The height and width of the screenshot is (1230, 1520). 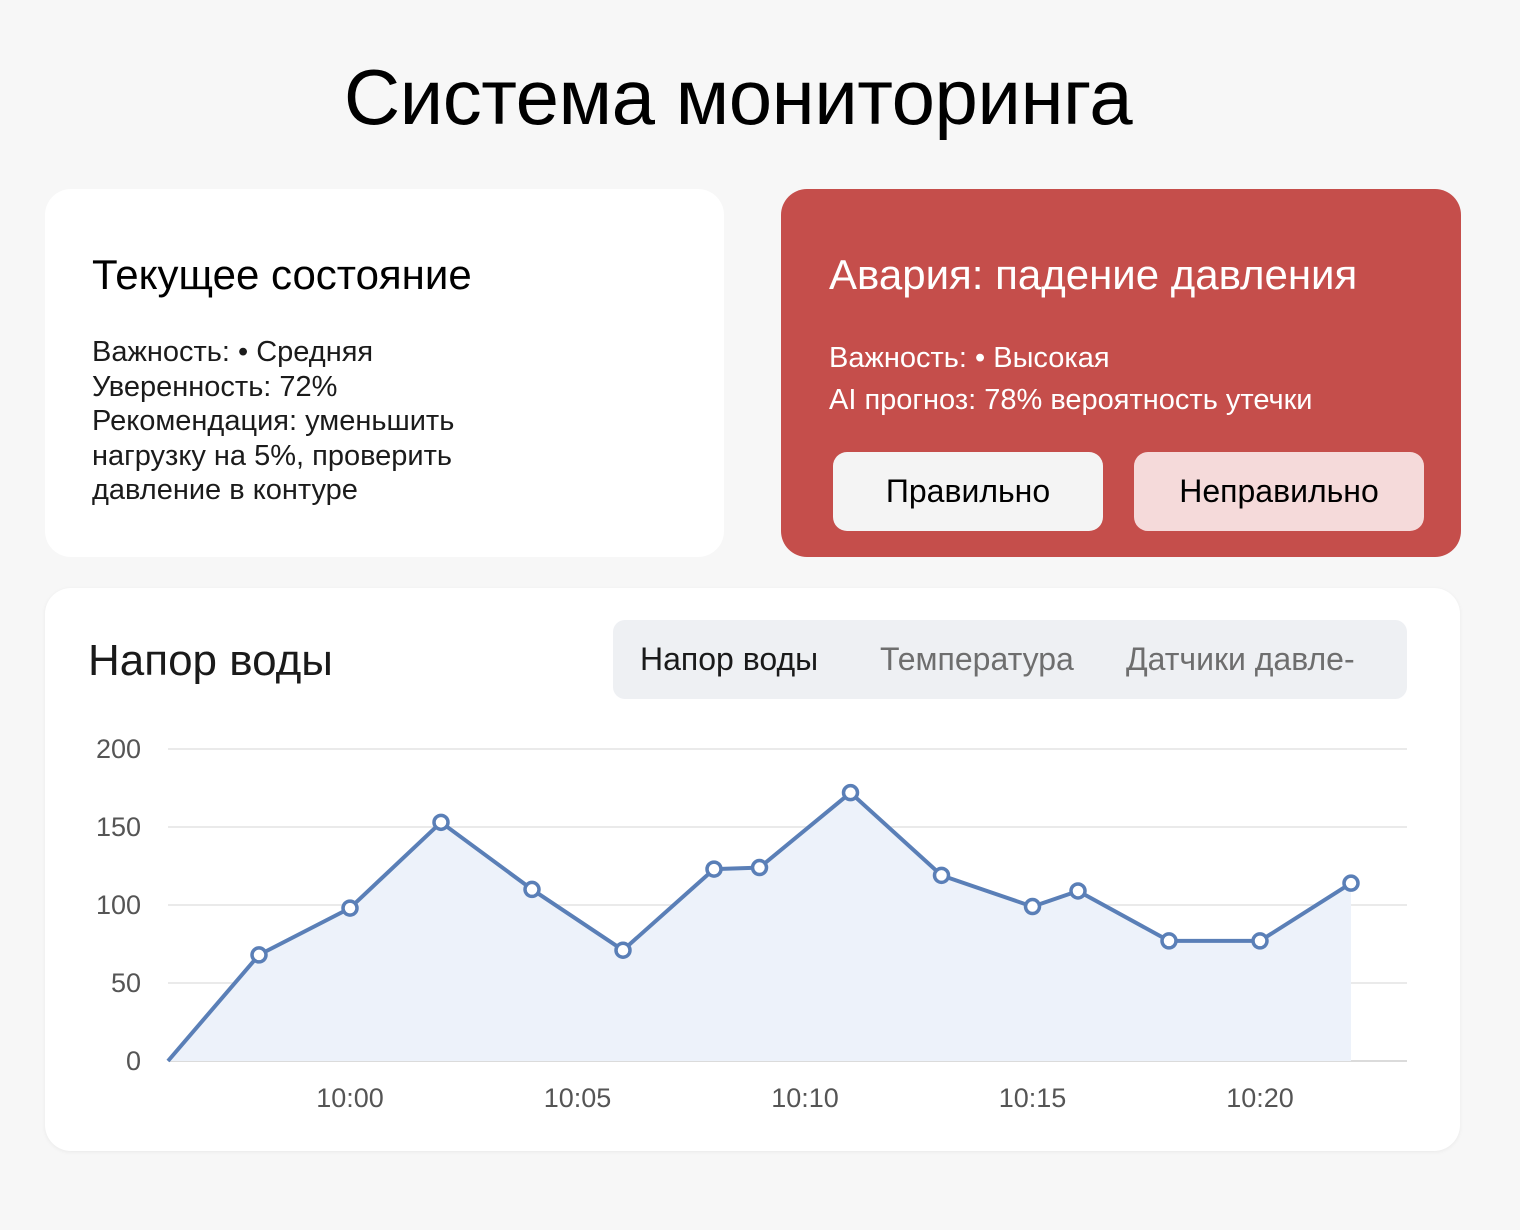 What do you see at coordinates (133, 1061) in the screenshot?
I see `y-tick-label: 0` at bounding box center [133, 1061].